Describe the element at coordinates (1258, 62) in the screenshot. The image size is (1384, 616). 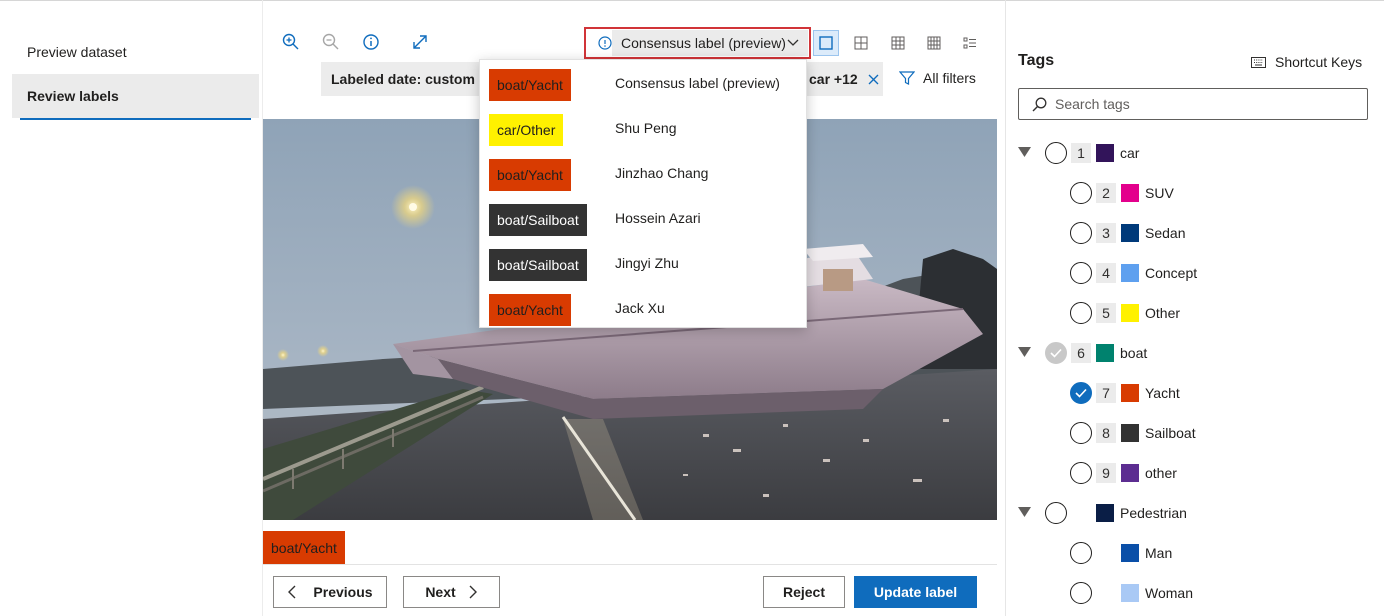
I see `keyboard-icon` at that location.